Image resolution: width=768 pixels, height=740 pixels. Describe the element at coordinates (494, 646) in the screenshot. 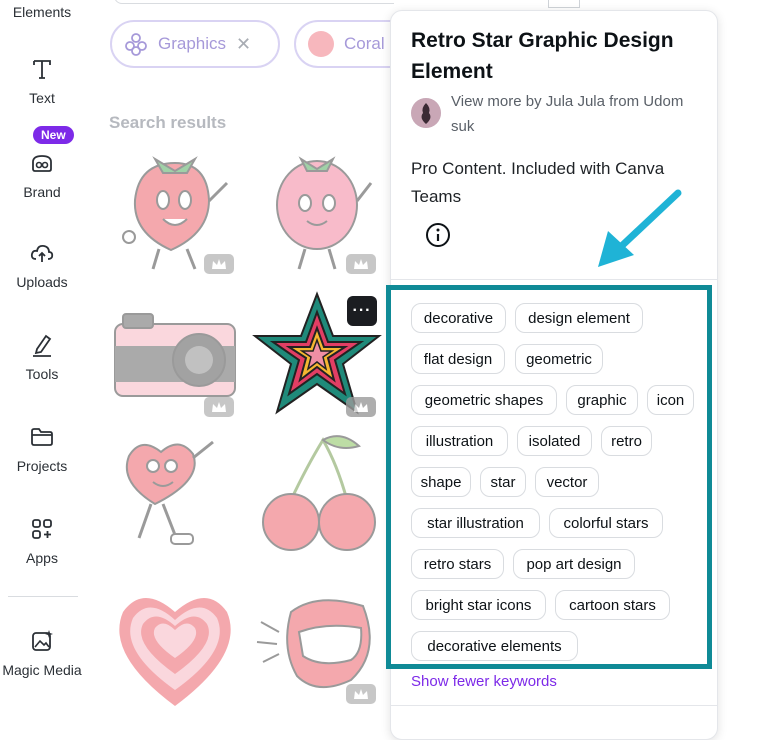

I see `keyword-tag: decorative elements` at that location.